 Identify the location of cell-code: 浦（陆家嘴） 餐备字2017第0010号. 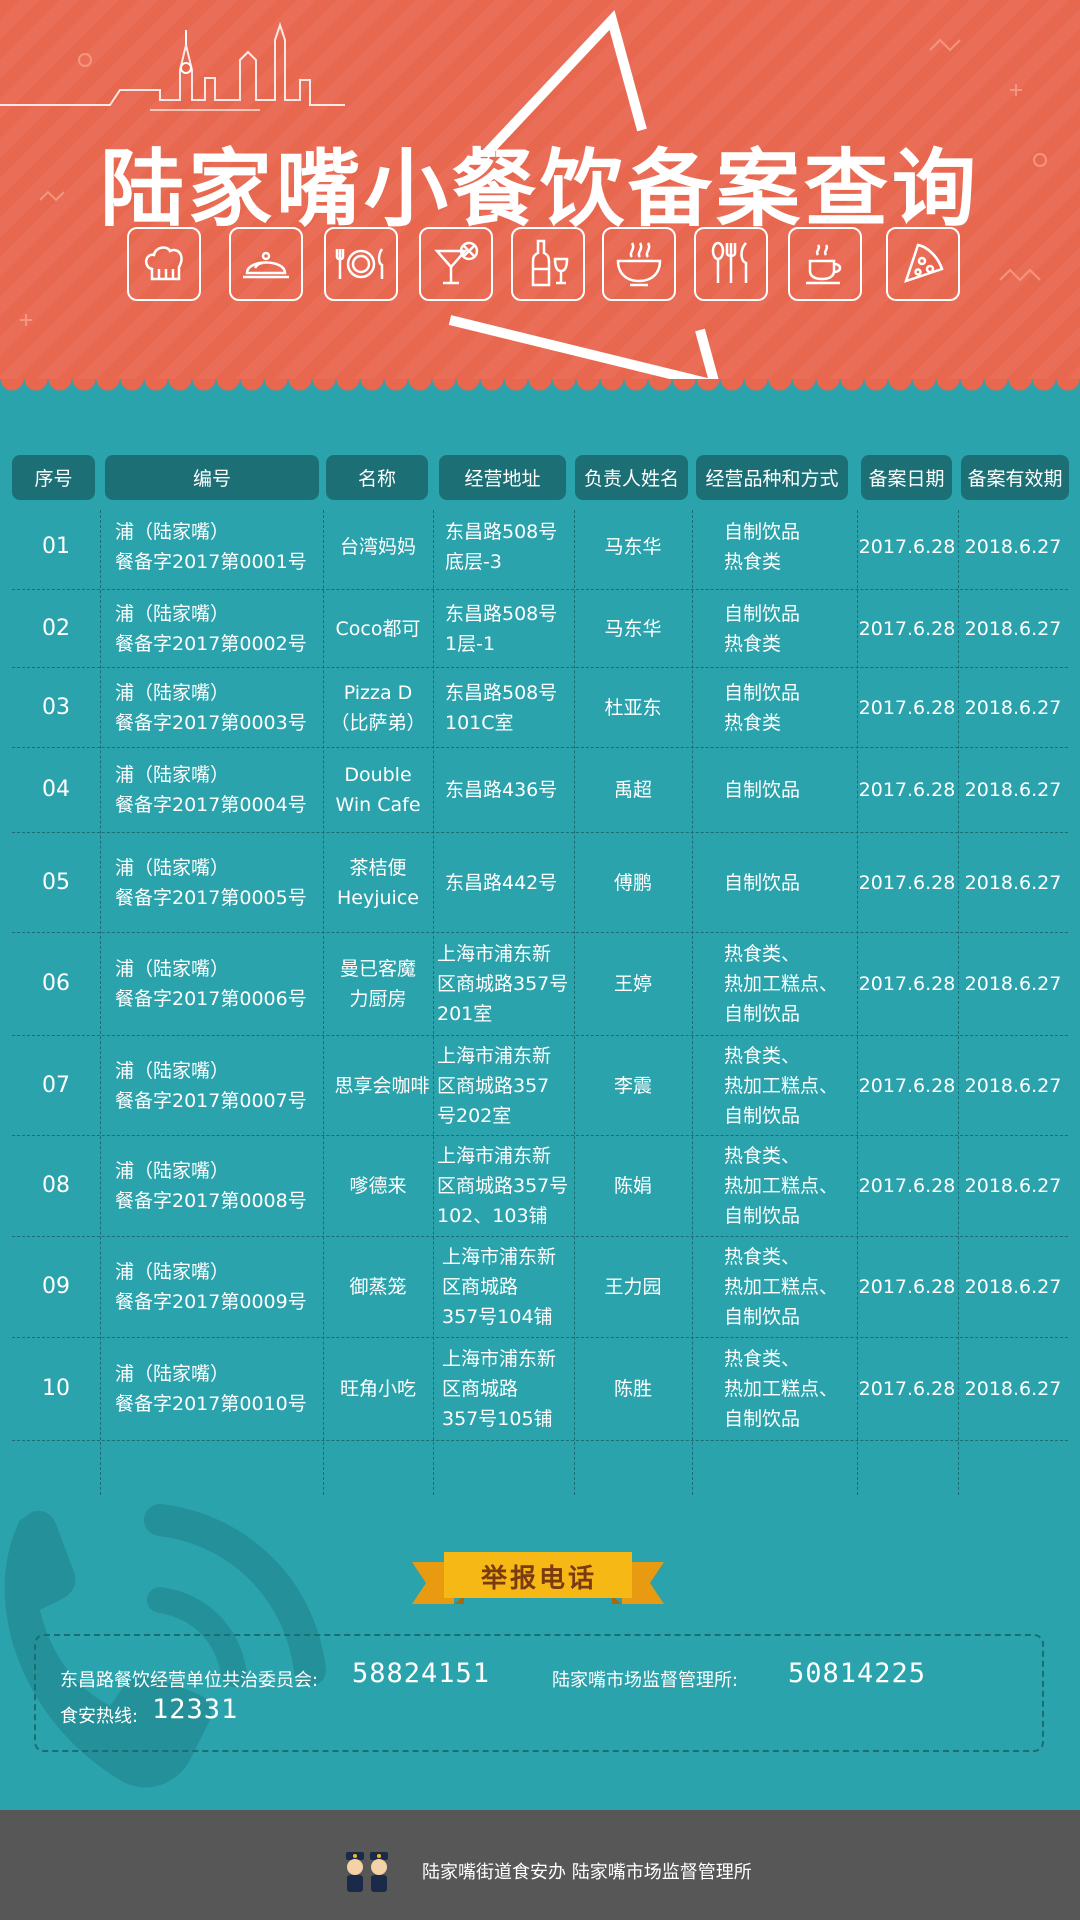
(211, 1389).